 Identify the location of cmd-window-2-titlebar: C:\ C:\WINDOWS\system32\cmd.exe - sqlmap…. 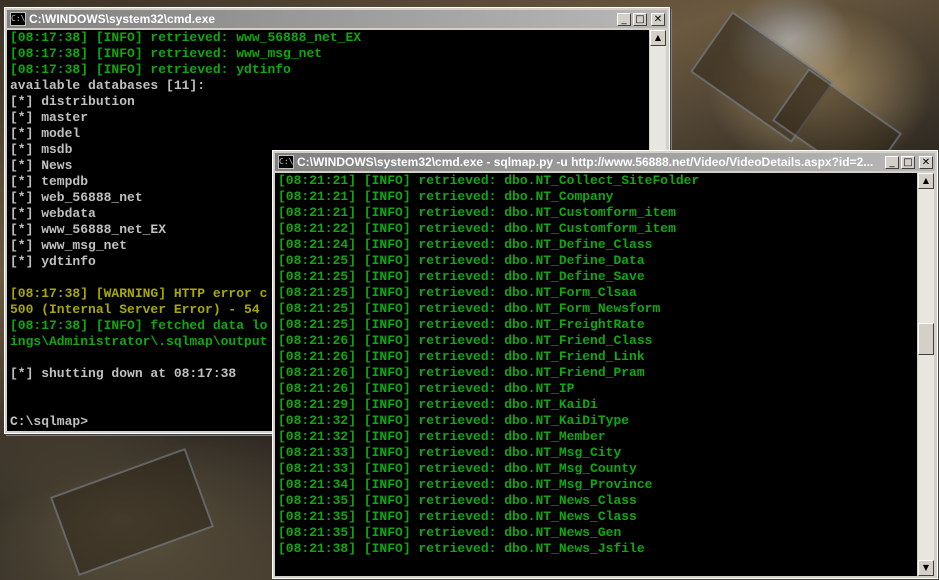
(605, 162).